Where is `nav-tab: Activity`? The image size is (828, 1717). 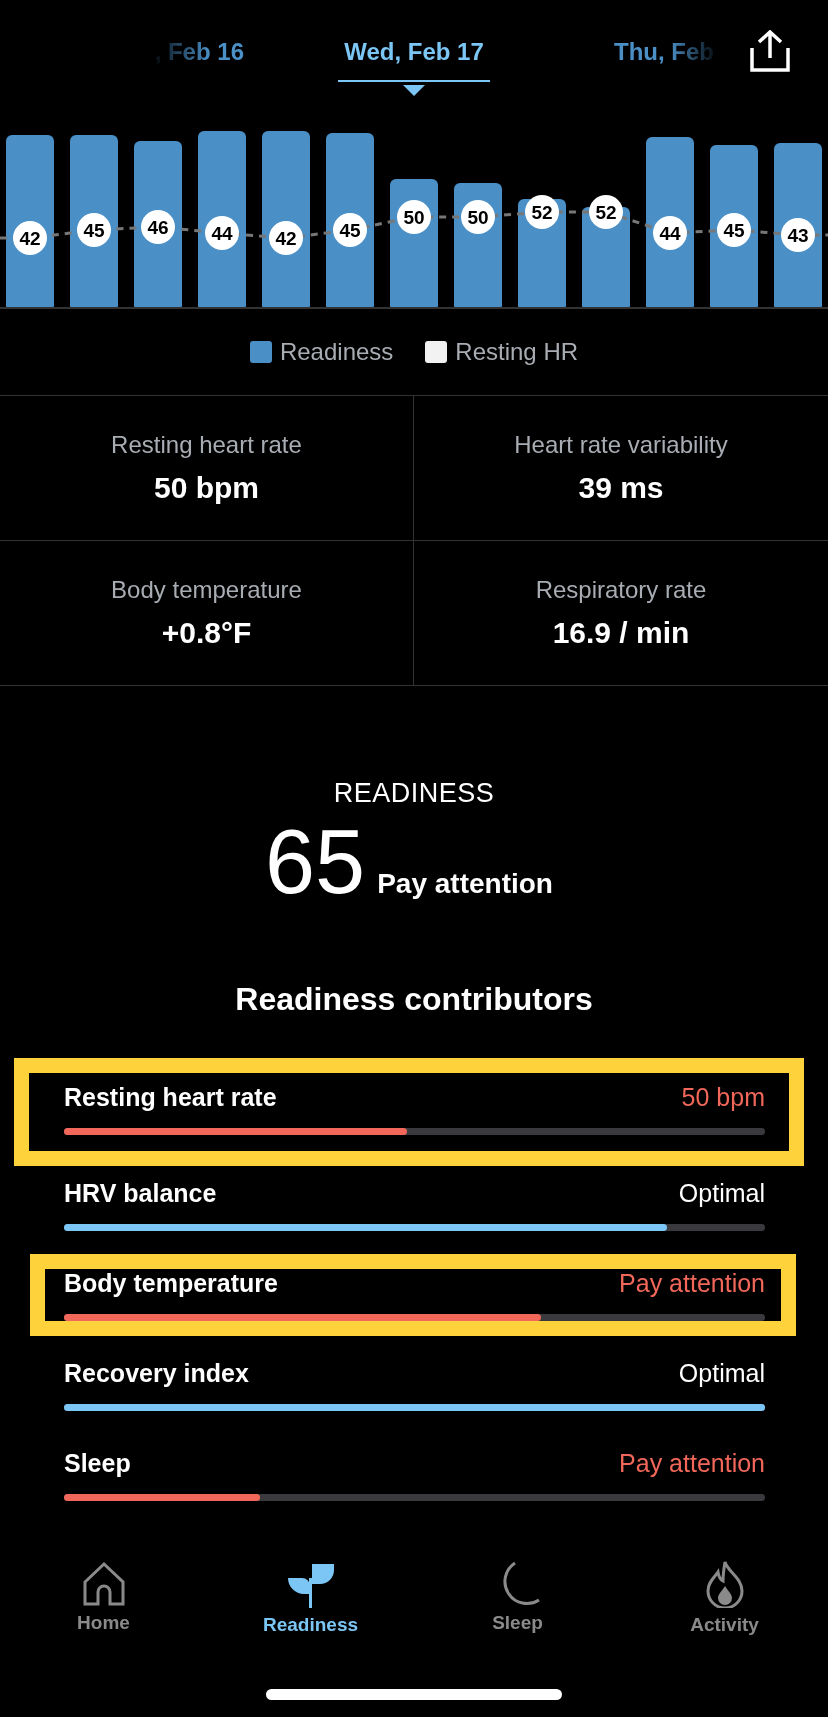 nav-tab: Activity is located at coordinates (724, 1598).